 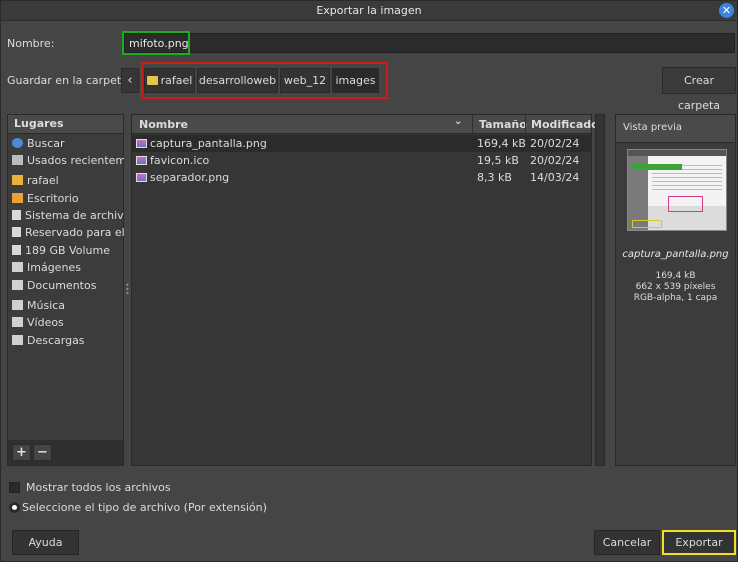 I want to click on place-documentos: Documentos, so click(x=68, y=285).